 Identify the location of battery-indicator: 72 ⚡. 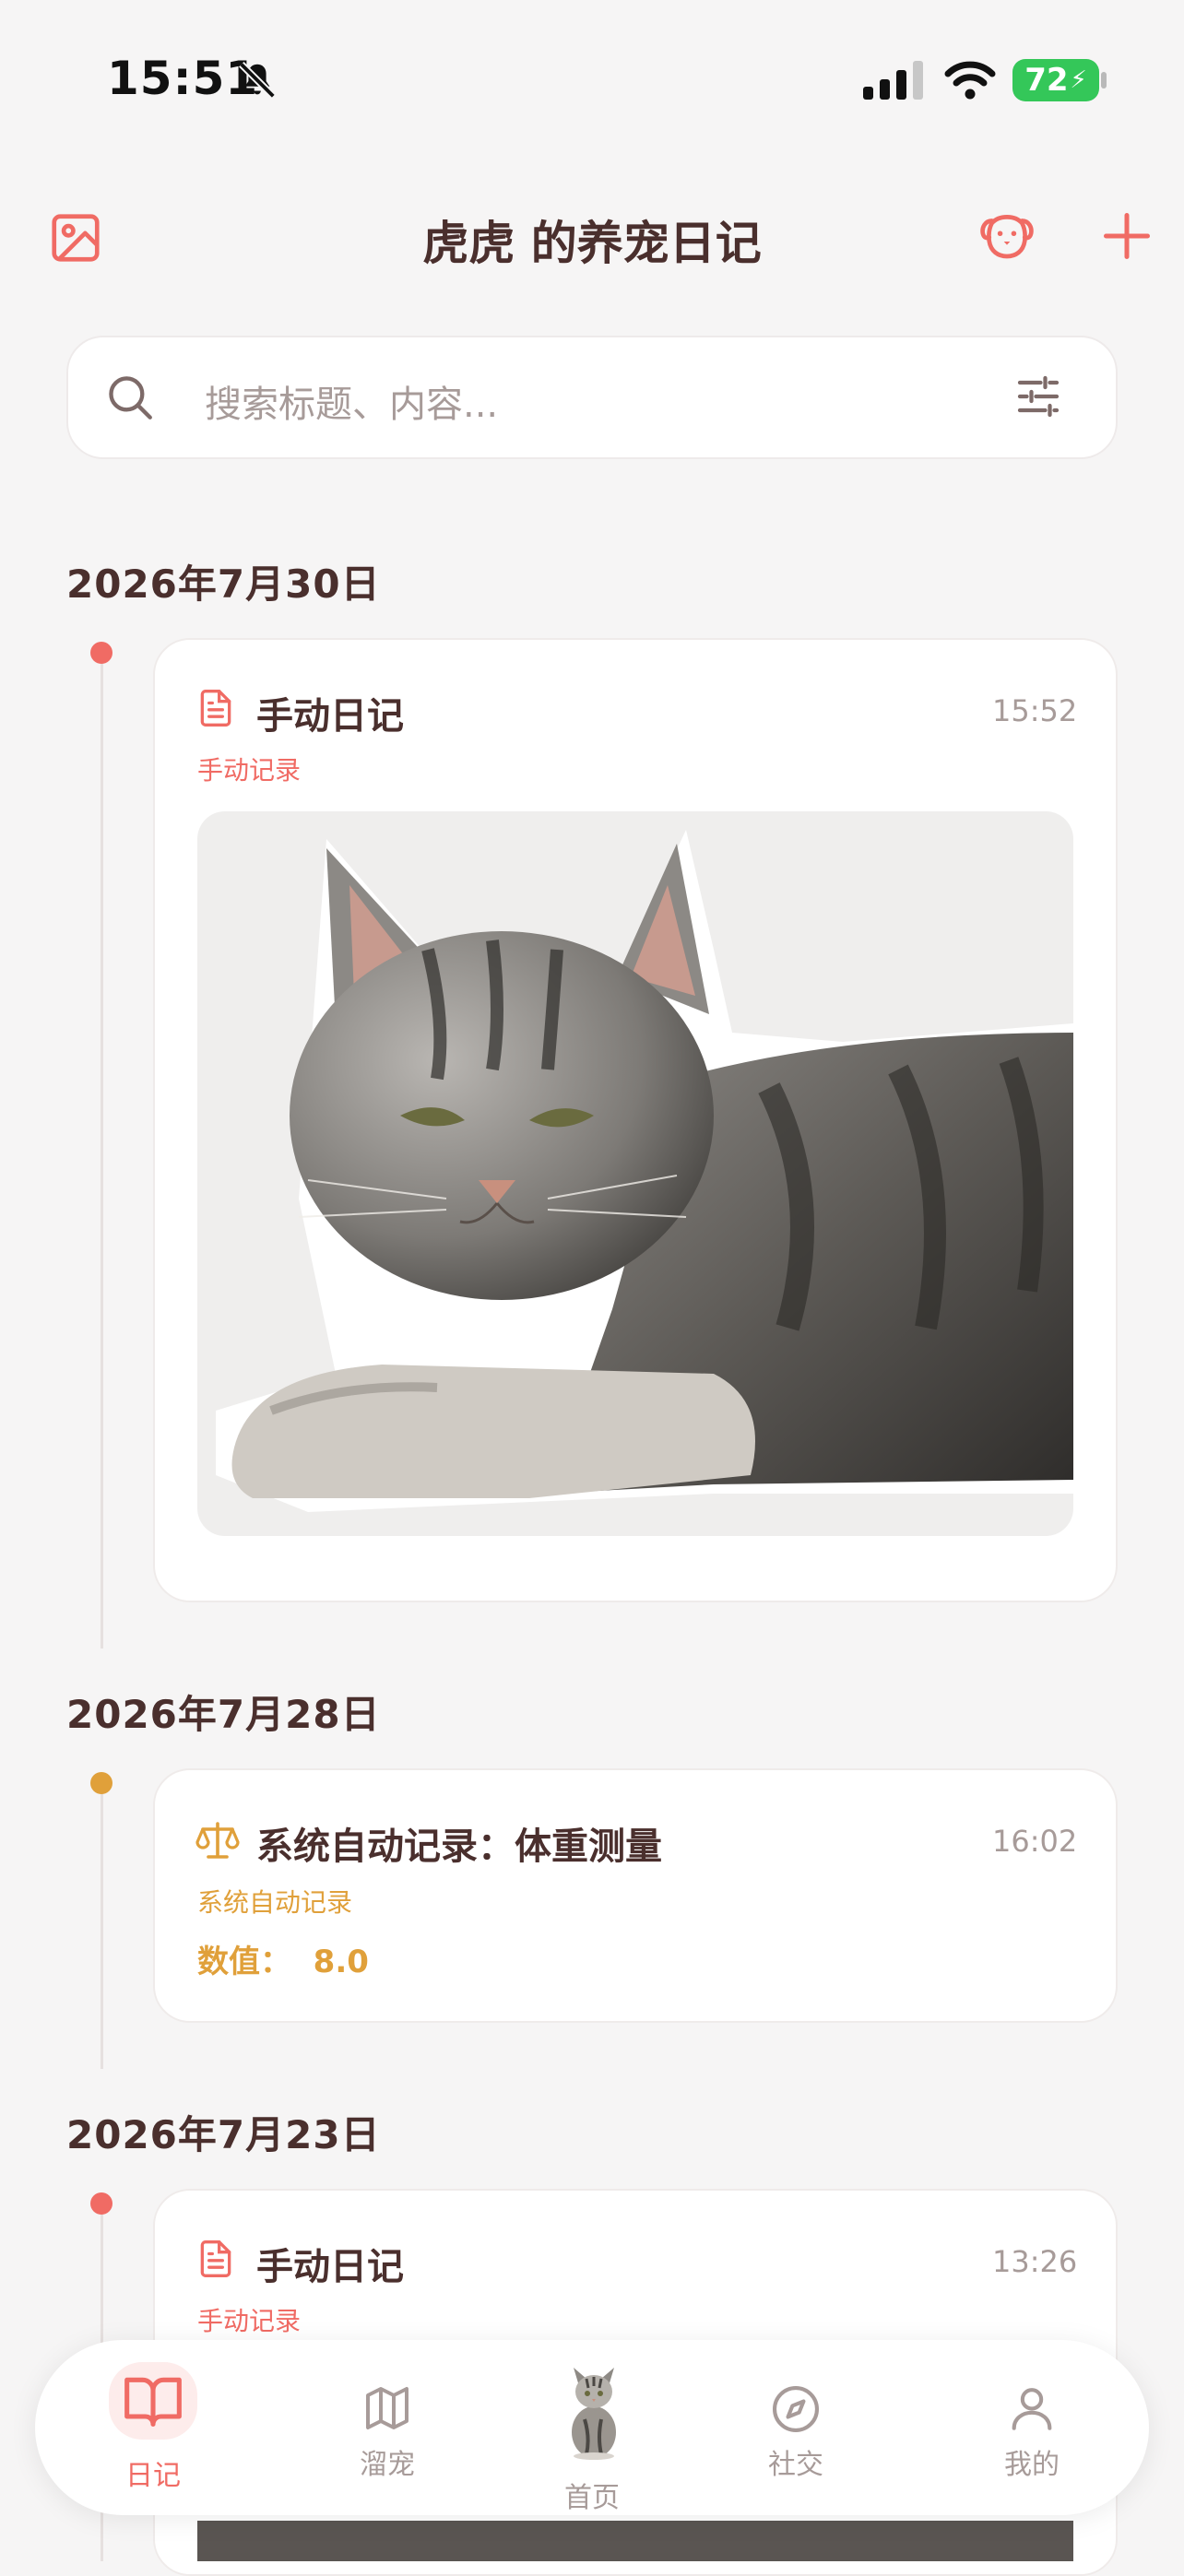
(1055, 80).